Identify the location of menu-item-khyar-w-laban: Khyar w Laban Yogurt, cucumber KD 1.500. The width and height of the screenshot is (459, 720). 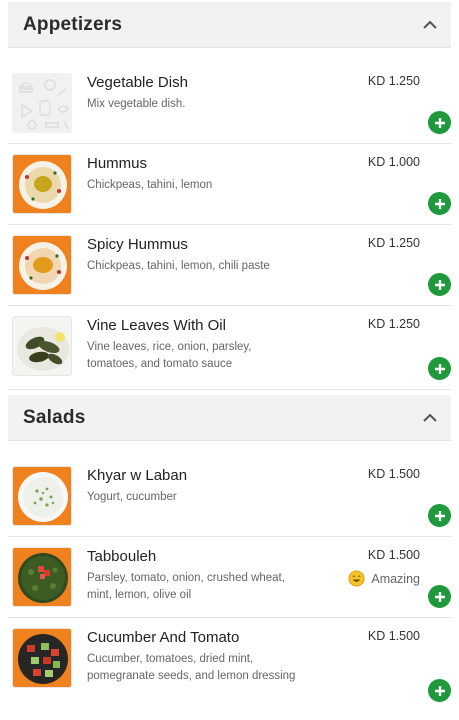
(229, 496).